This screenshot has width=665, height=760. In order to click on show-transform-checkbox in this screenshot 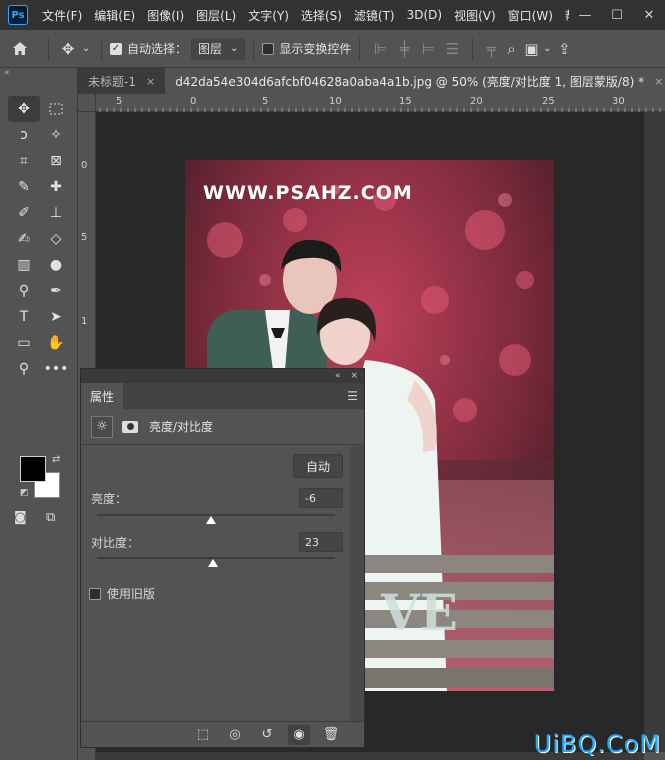, I will do `click(268, 48)`.